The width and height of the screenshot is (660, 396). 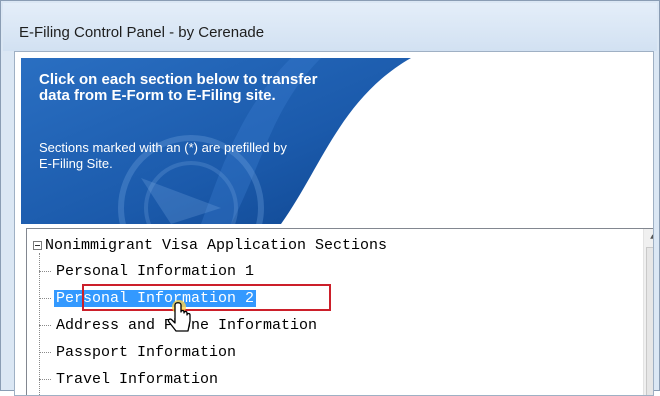 What do you see at coordinates (155, 298) in the screenshot?
I see `tree-item-label: Personal Information 2` at bounding box center [155, 298].